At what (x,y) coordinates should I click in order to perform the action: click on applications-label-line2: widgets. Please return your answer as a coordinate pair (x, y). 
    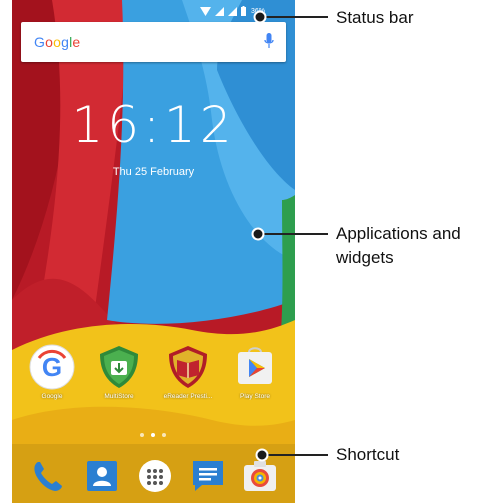
    Looking at the image, I should click on (365, 257).